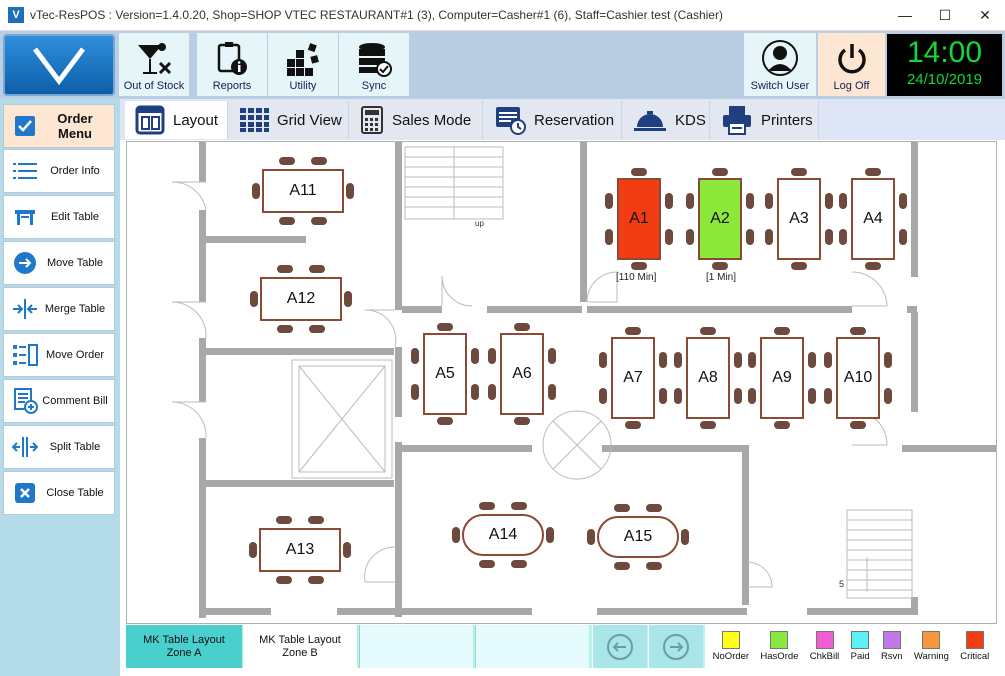 The height and width of the screenshot is (676, 1005). I want to click on order-info-button: Order Info, so click(59, 171).